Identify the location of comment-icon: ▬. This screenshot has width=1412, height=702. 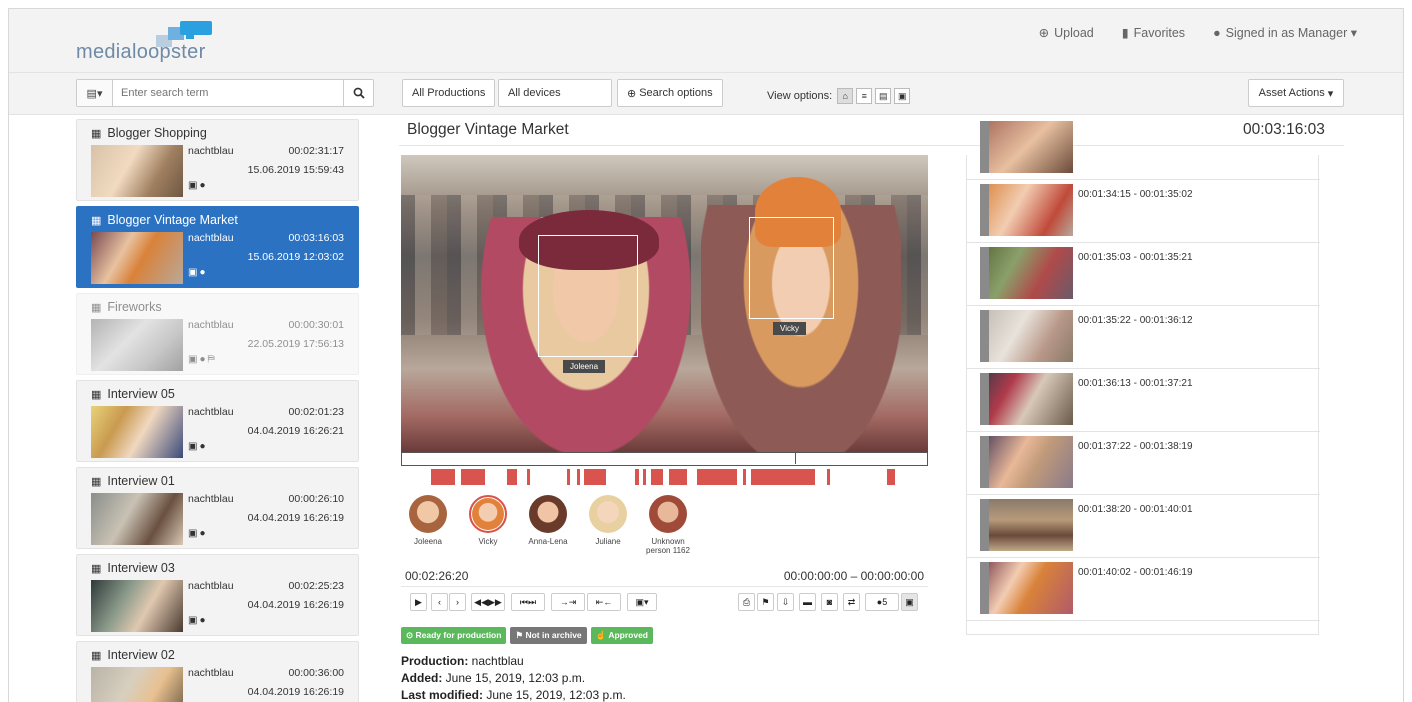
(807, 602).